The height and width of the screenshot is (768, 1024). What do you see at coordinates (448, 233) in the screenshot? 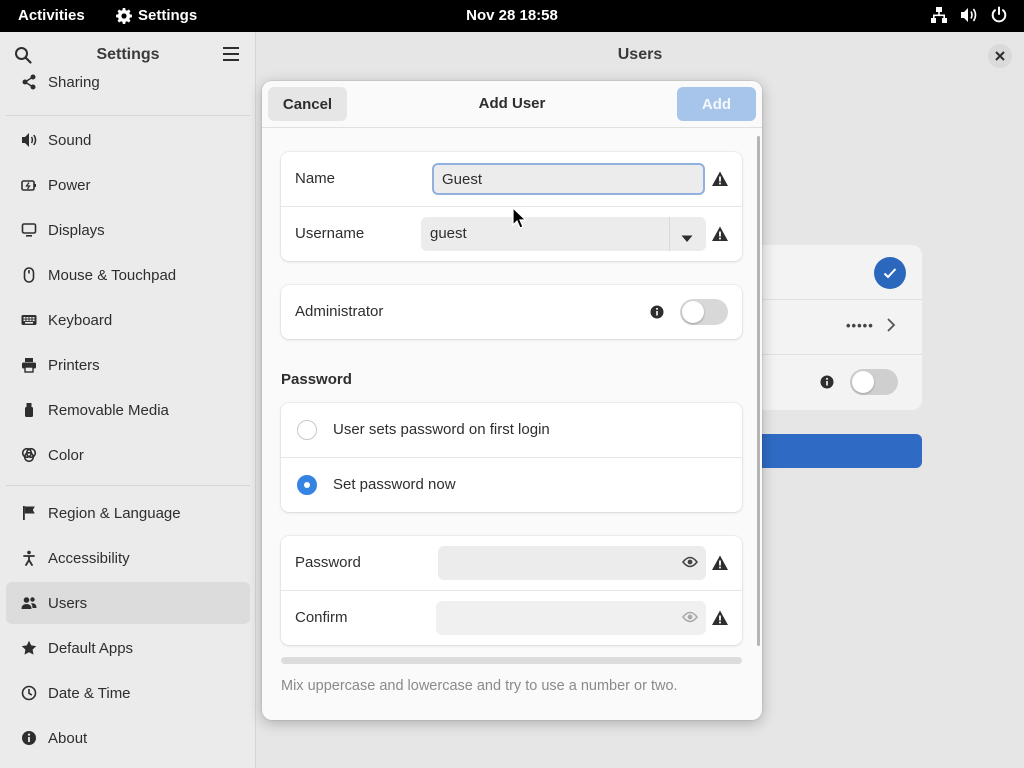
I see `username-value: guest` at bounding box center [448, 233].